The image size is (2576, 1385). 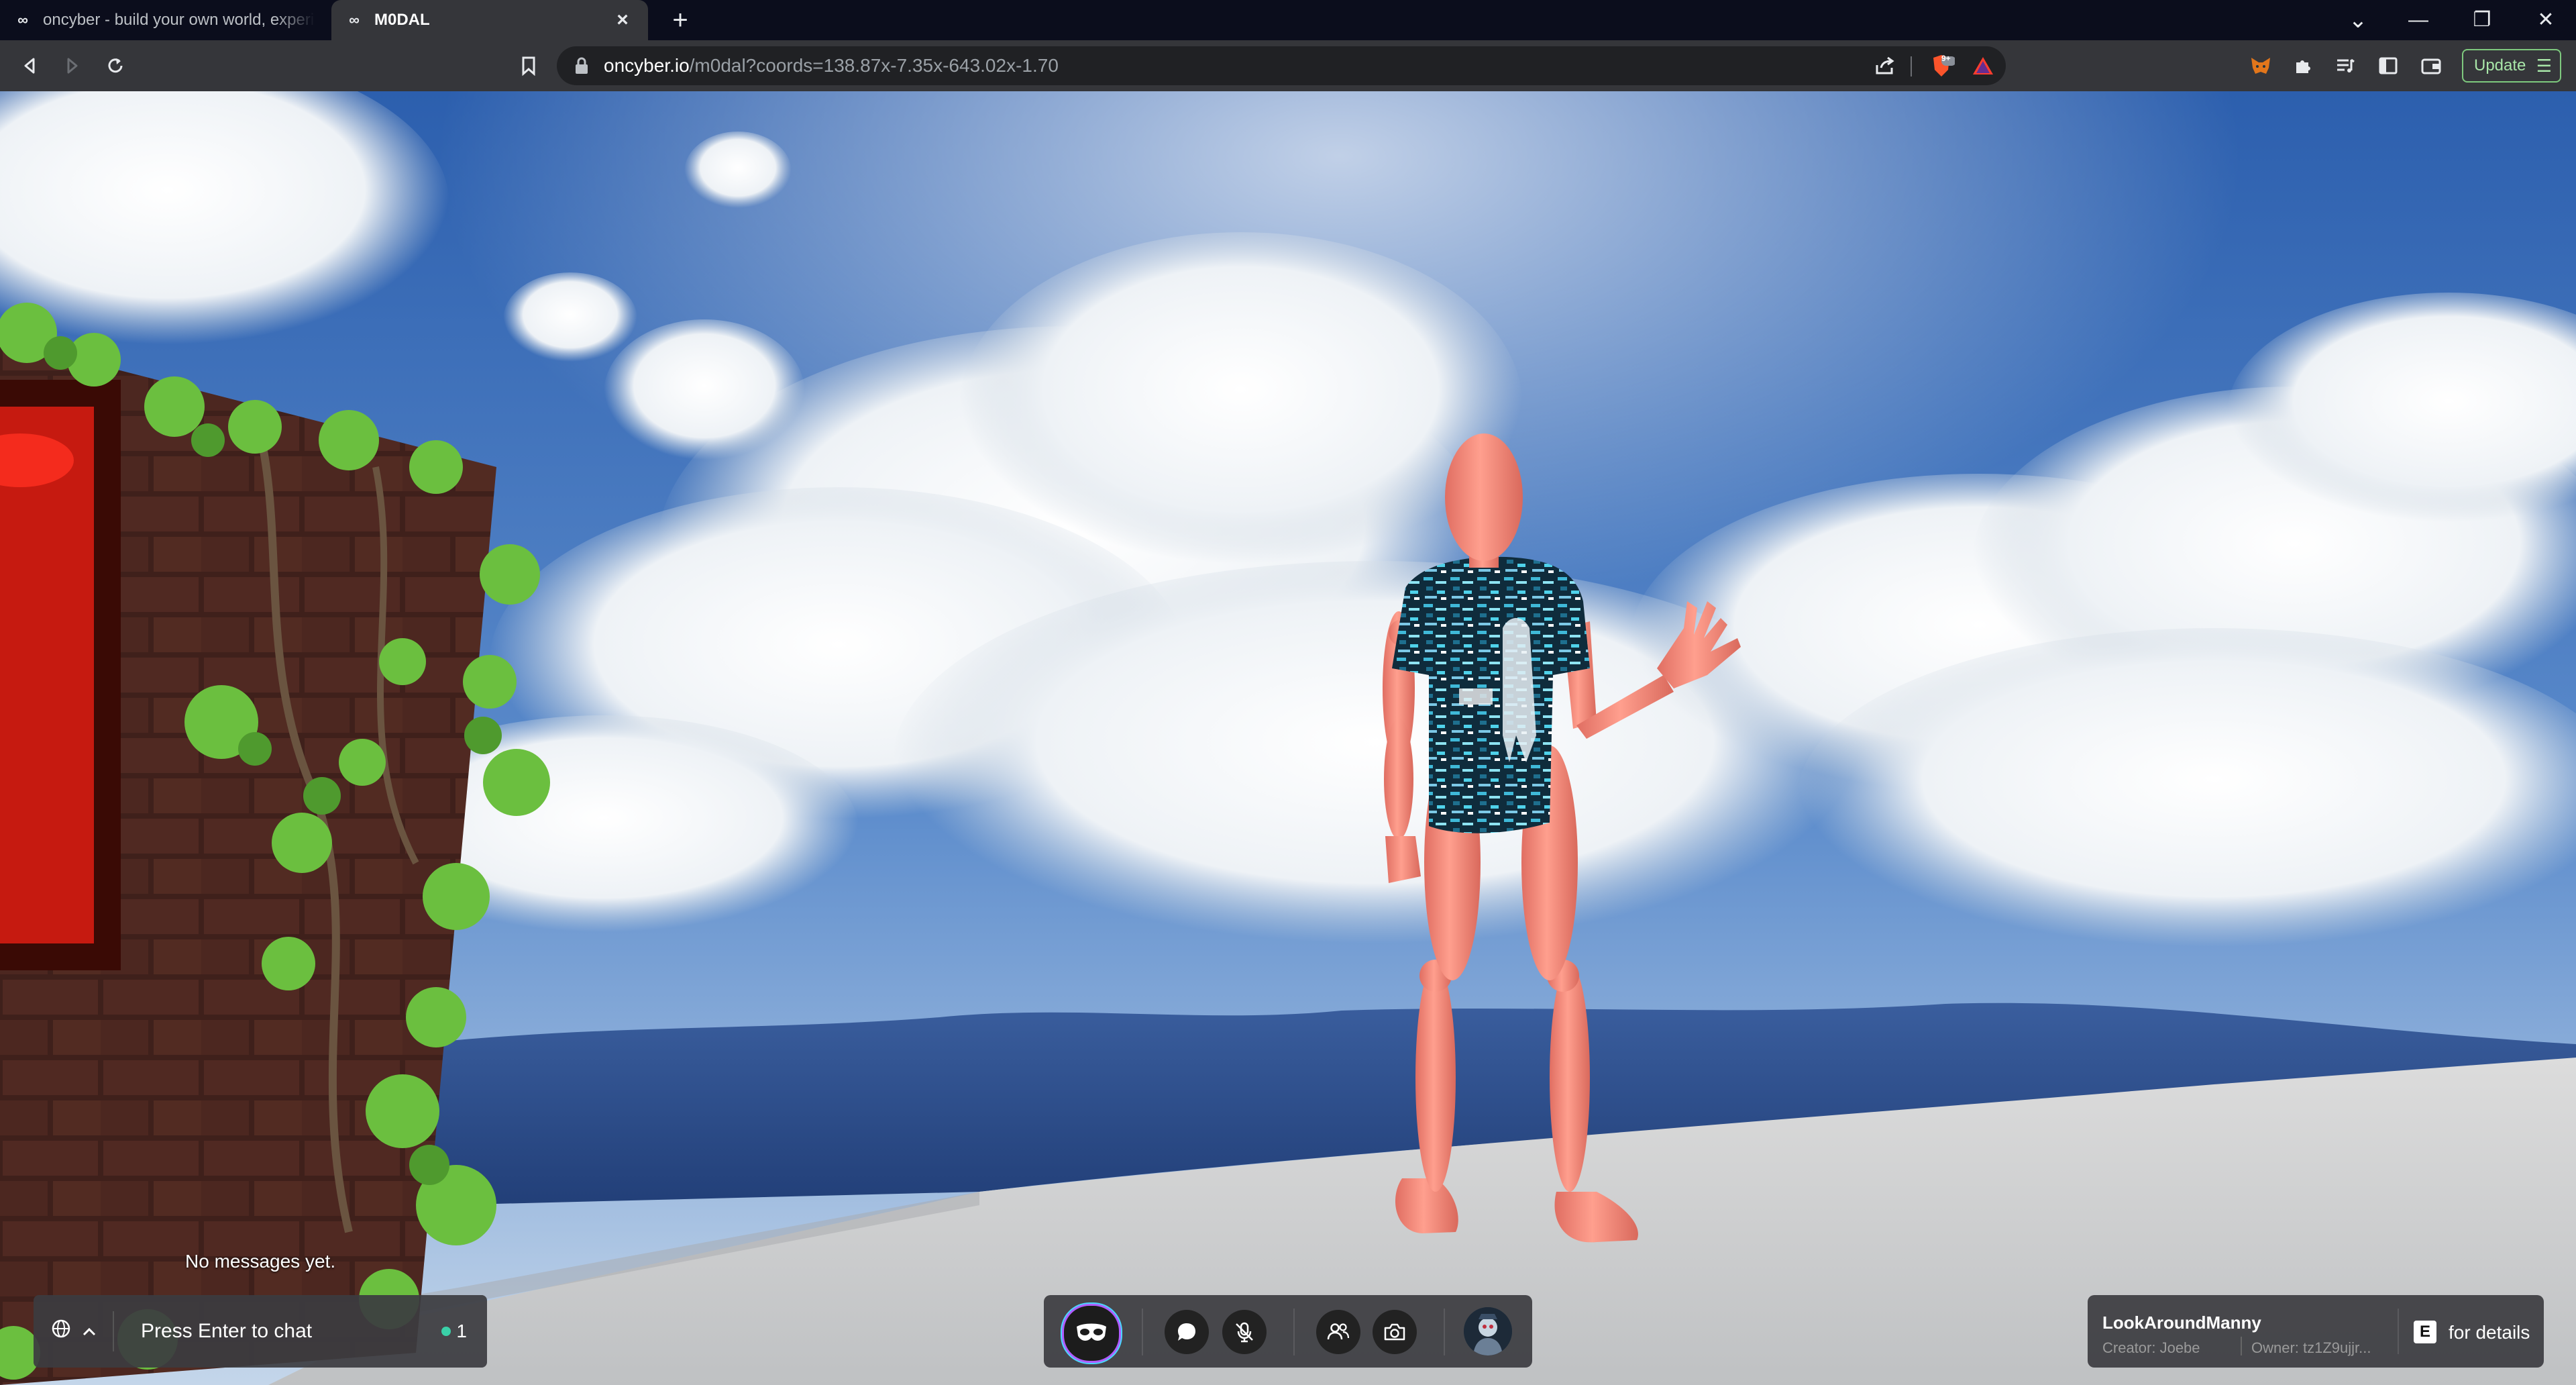 I want to click on update-button: Update ☰, so click(x=2511, y=66).